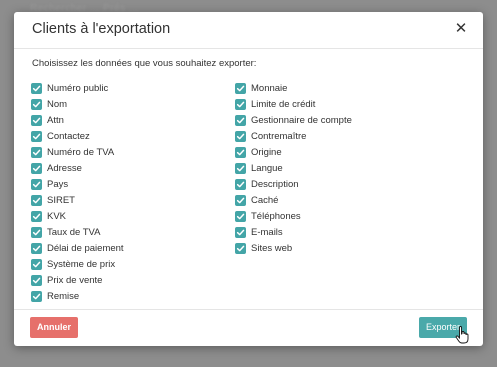  What do you see at coordinates (248, 327) in the screenshot?
I see `dialog-footer: Annuler Exporter` at bounding box center [248, 327].